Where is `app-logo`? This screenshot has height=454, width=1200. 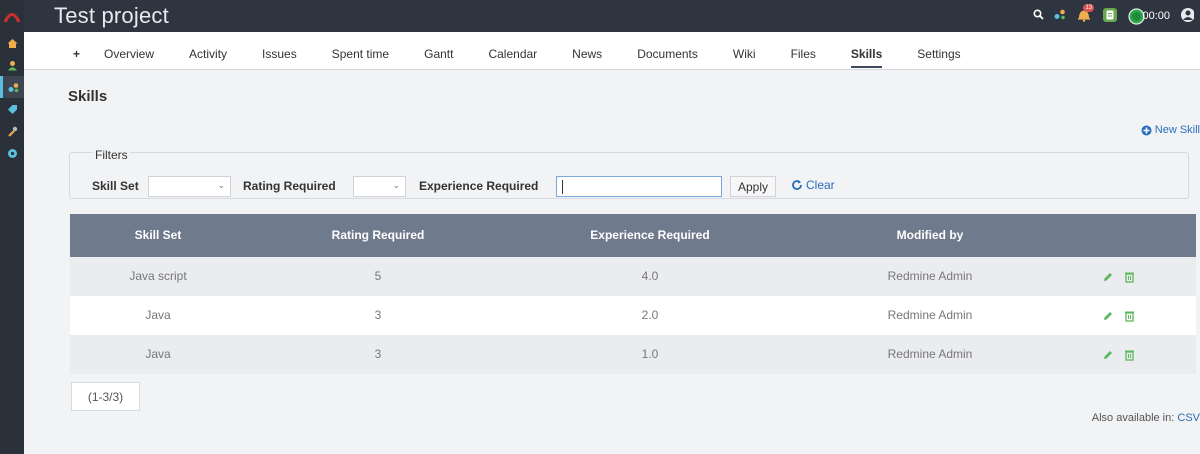
app-logo is located at coordinates (12, 16).